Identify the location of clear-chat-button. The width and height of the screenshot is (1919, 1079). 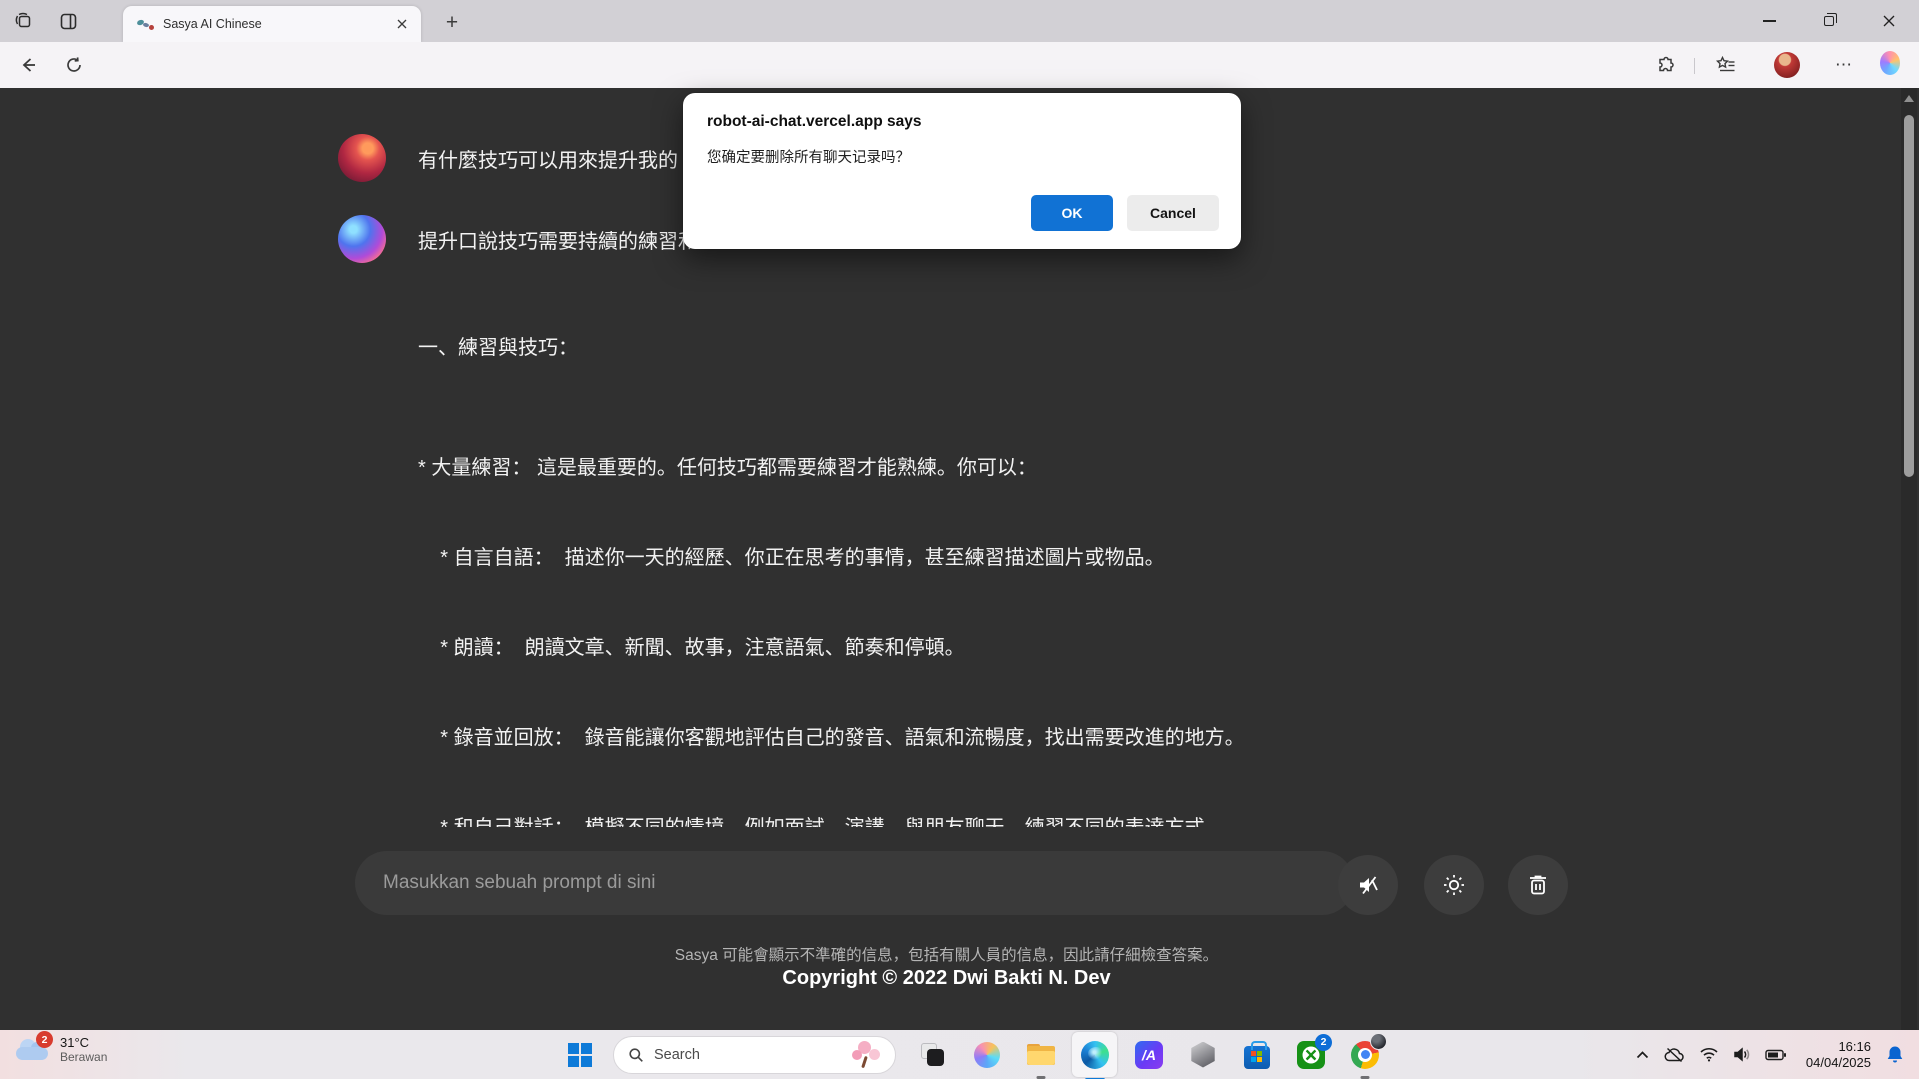
(1538, 885).